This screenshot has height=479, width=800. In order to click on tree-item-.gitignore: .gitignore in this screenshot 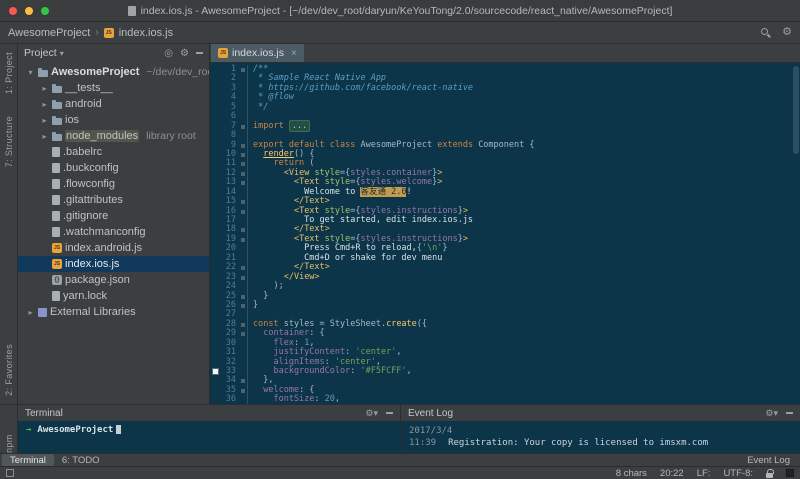, I will do `click(113, 216)`.